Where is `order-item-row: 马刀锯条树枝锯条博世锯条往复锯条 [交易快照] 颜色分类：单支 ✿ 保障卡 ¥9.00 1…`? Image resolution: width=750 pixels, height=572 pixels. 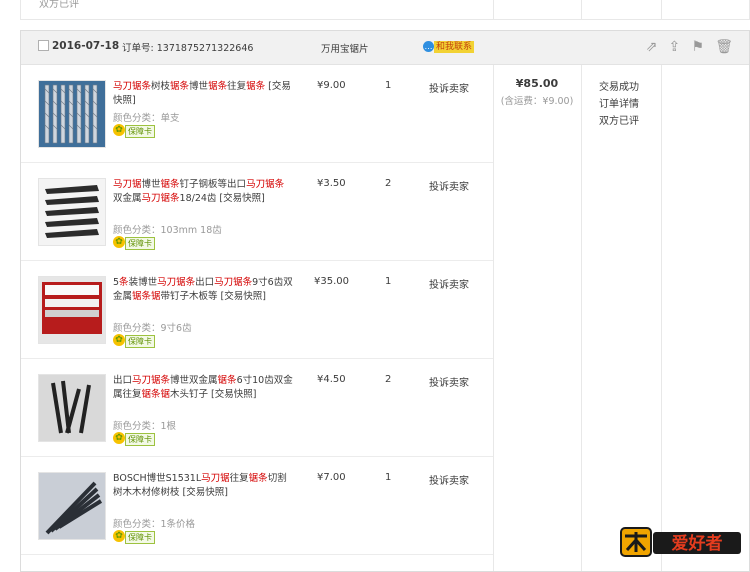
order-item-row: 马刀锯条树枝锯条博世锯条往复锯条 [交易快照] 颜色分类：单支 ✿ 保障卡 ¥9.00 1… is located at coordinates (257, 114).